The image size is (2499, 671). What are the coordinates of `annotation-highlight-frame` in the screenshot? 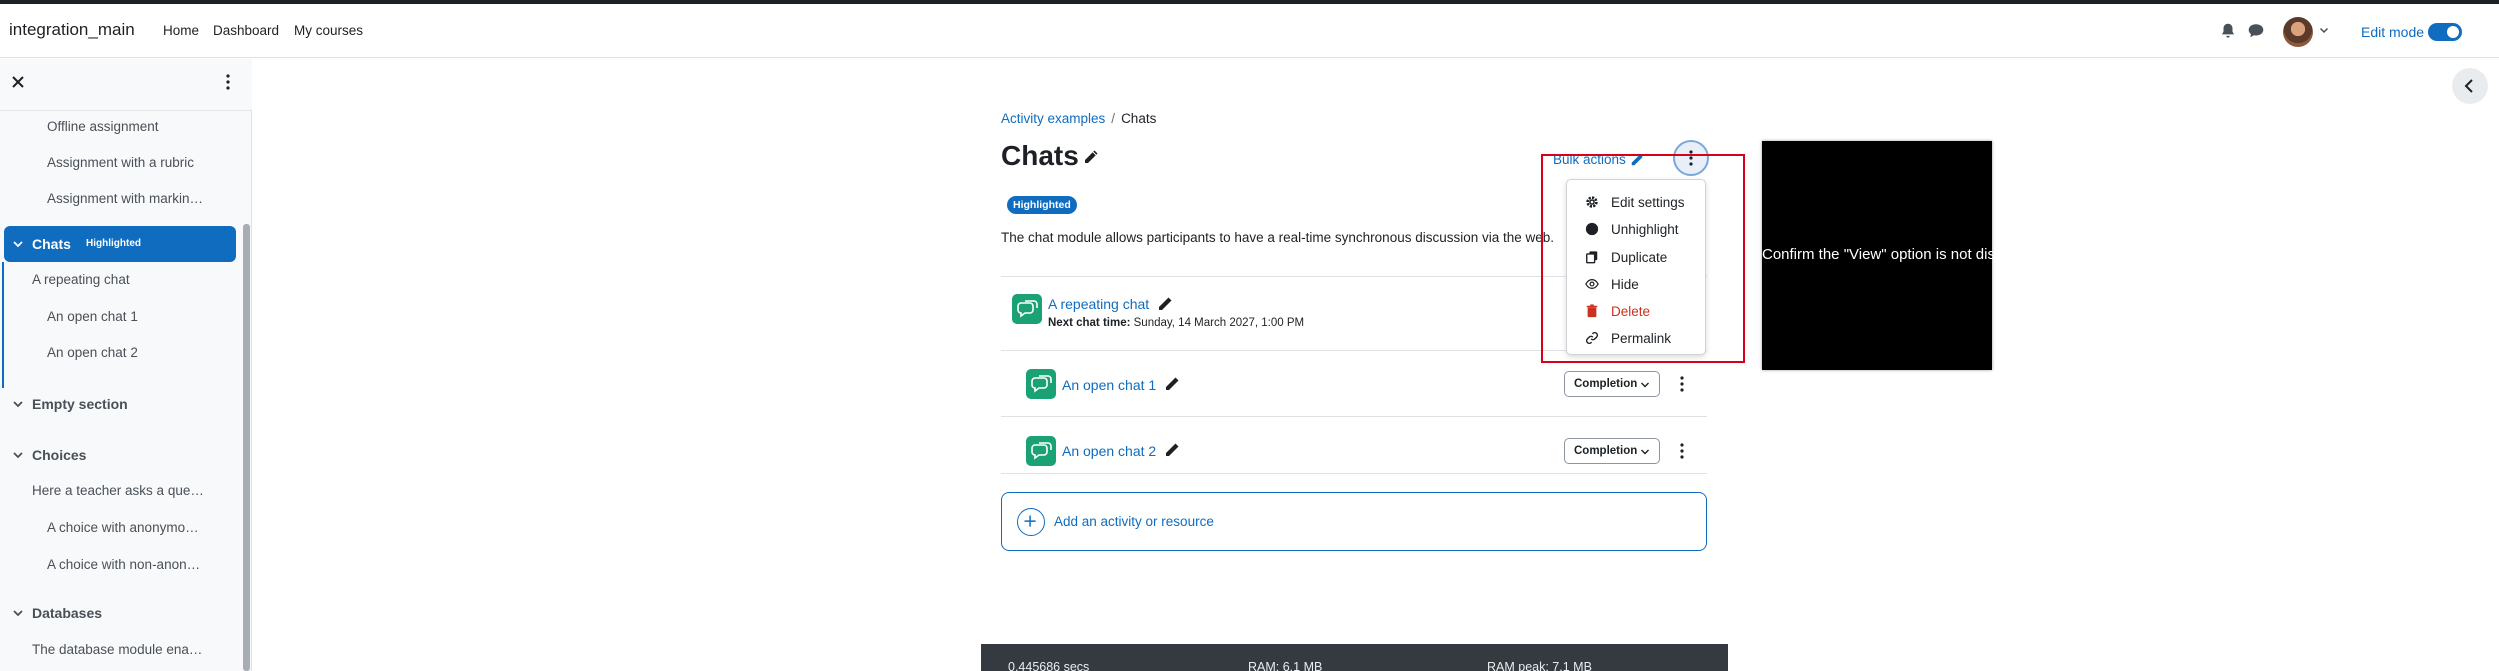 It's located at (1643, 258).